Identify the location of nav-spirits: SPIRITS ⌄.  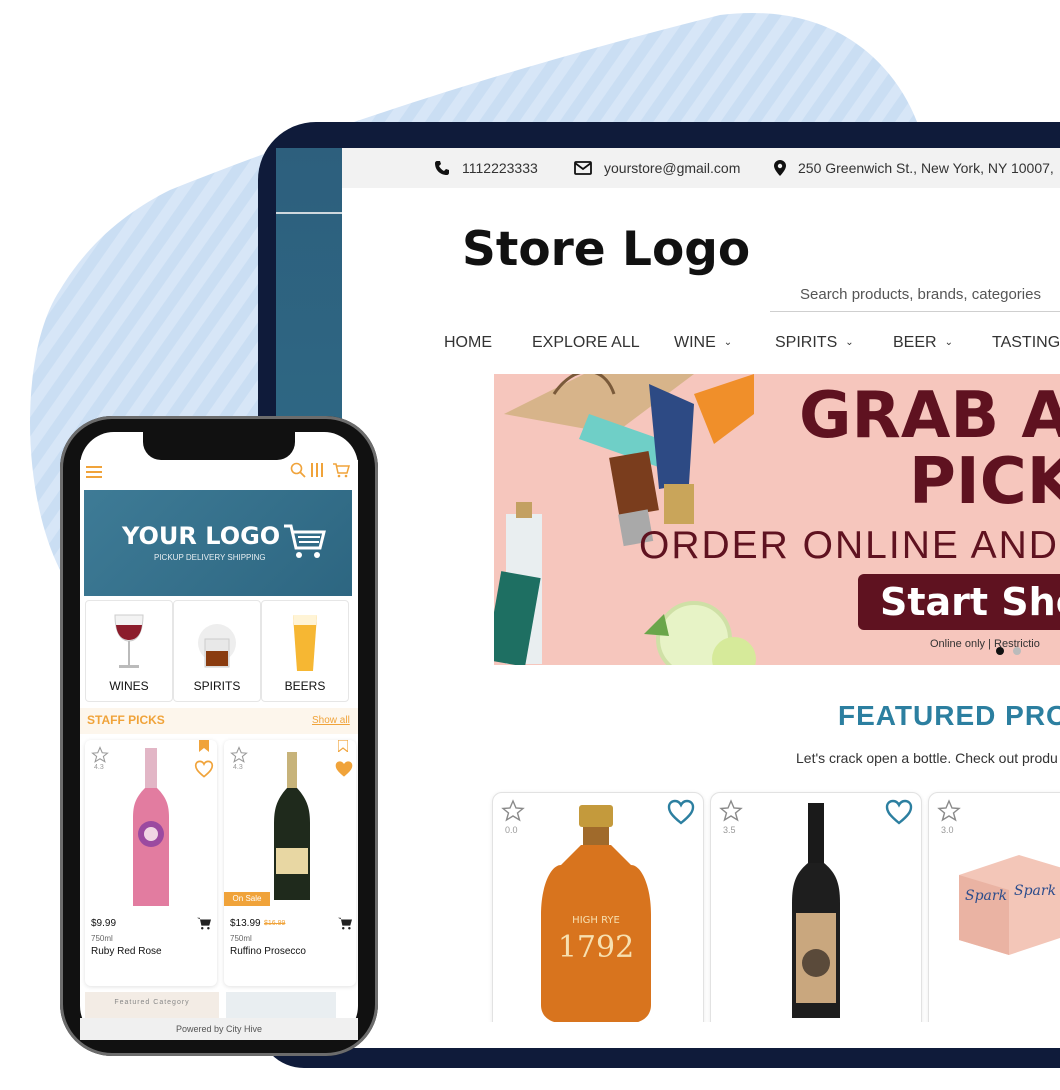
(814, 343).